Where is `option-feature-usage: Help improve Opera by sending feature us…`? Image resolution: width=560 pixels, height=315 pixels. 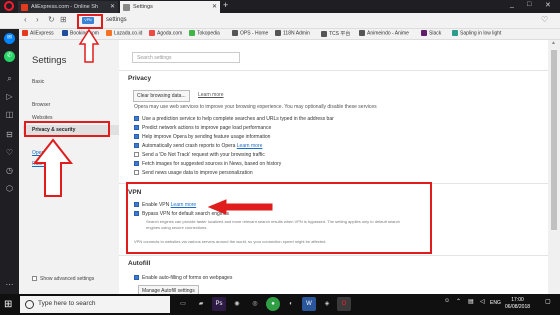 option-feature-usage: Help improve Opera by sending feature us… is located at coordinates (202, 137).